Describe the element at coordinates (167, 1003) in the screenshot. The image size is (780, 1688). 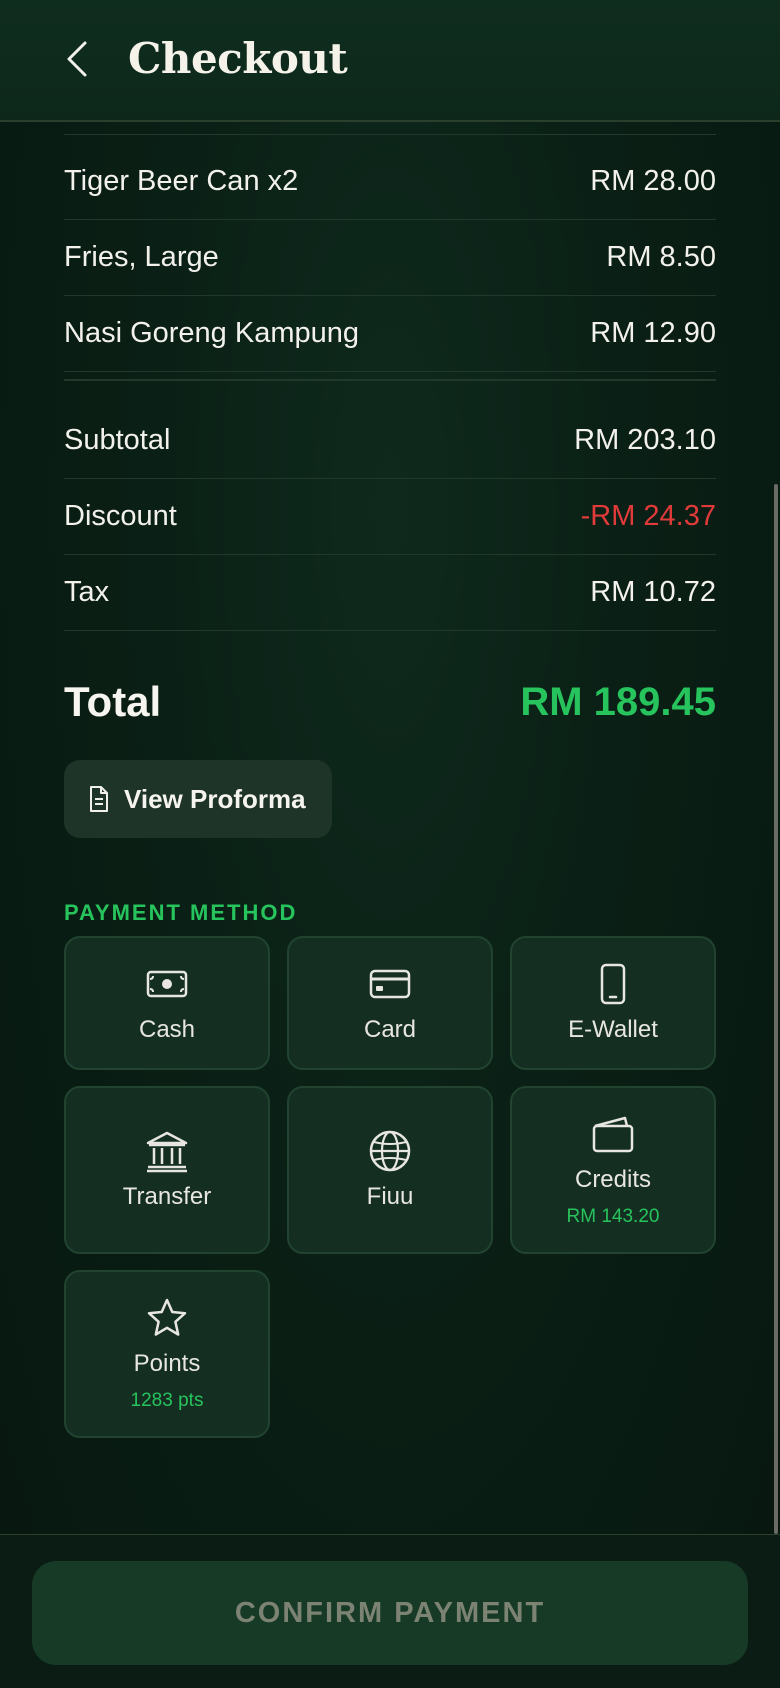
I see `payment-method-cash: Cash` at that location.